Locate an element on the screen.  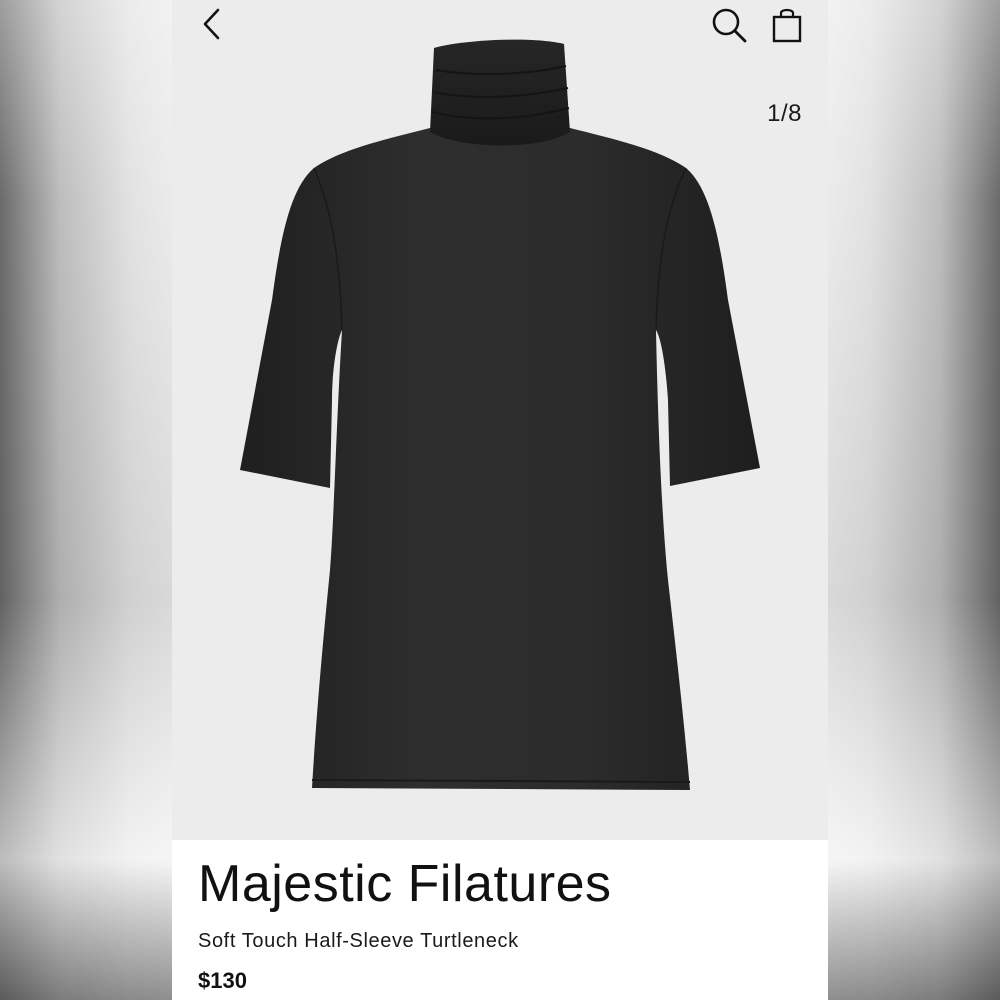
chevron-left-icon is located at coordinates (213, 24).